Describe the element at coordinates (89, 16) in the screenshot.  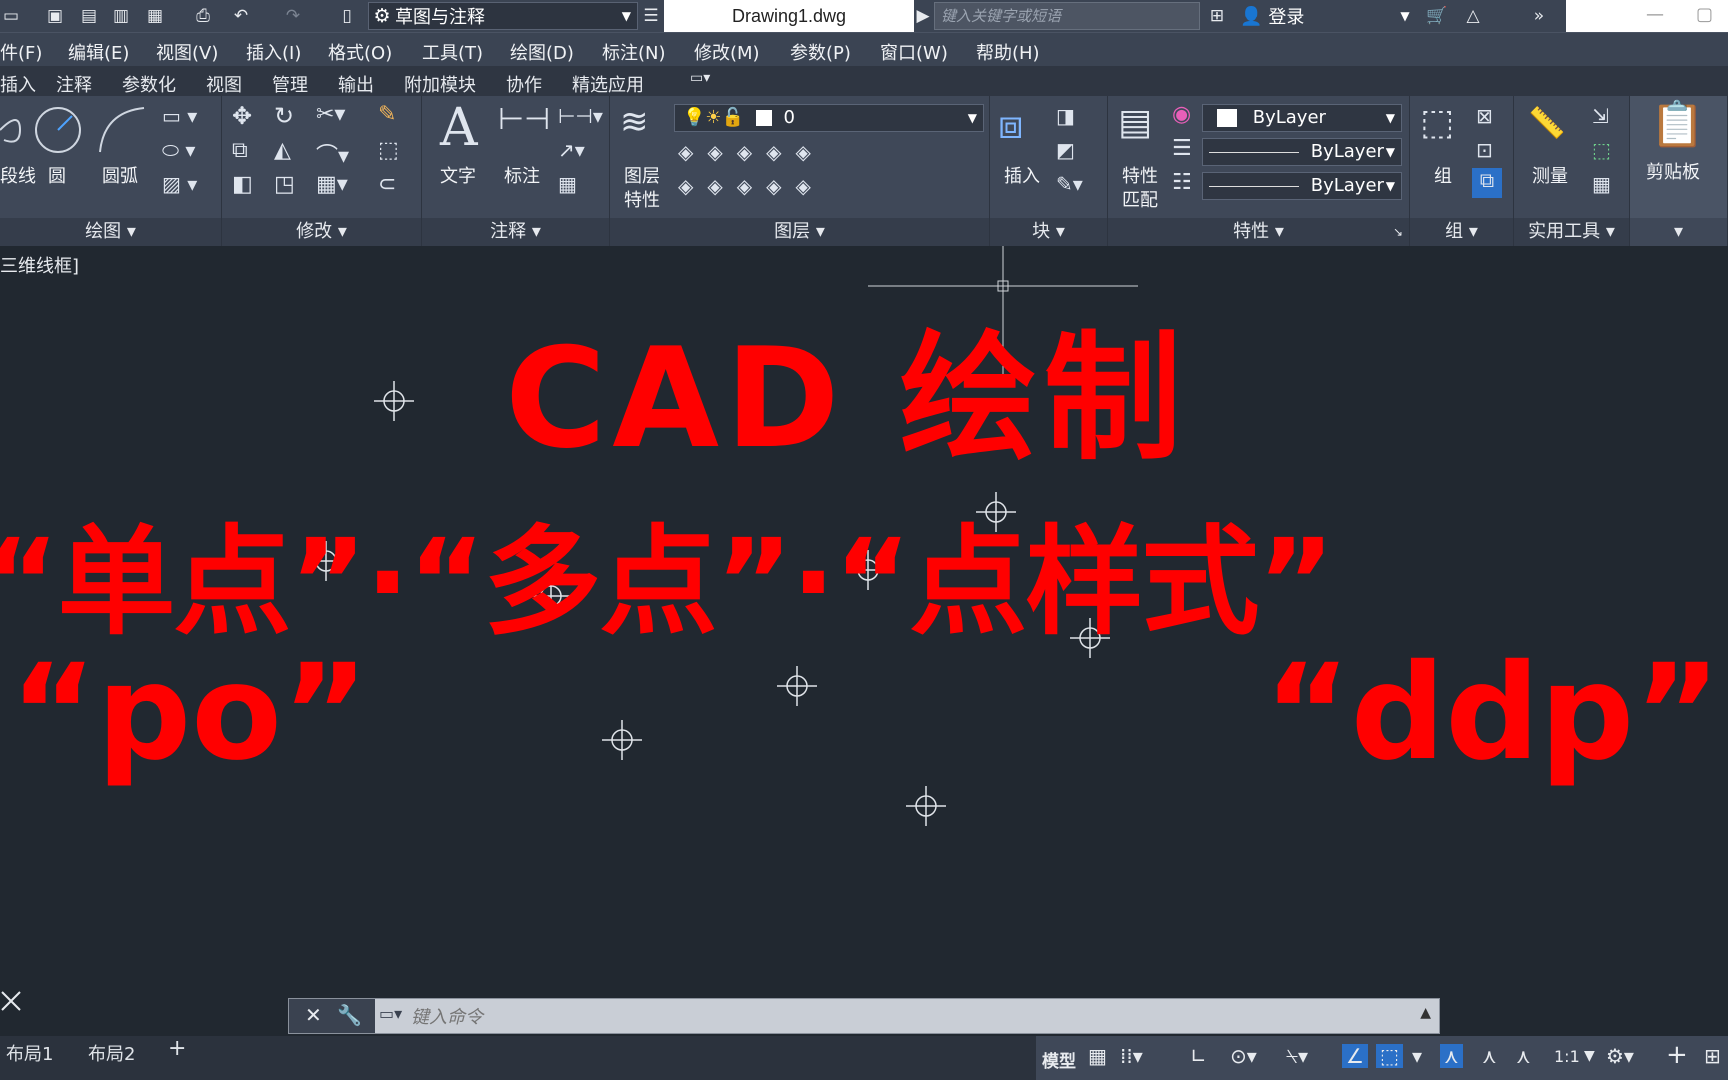
I see `save-as-icon: ▤` at that location.